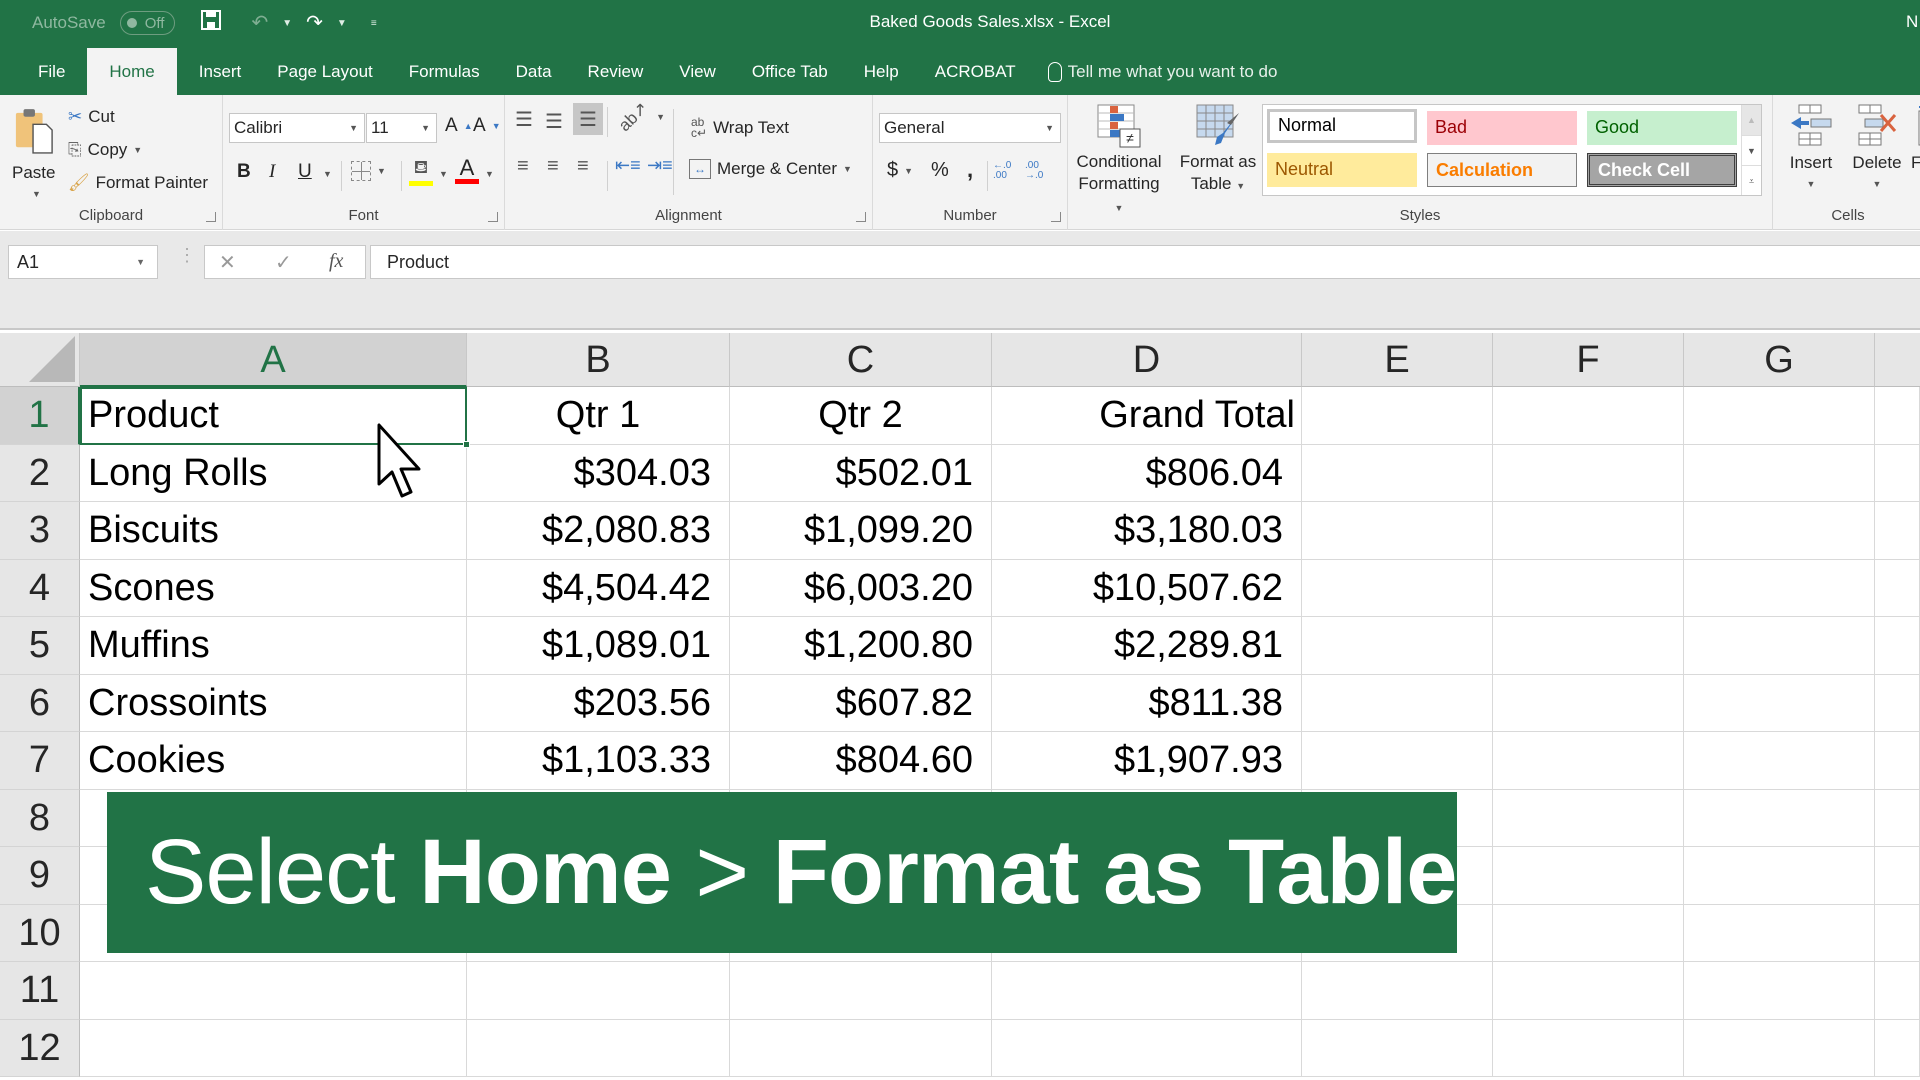  Describe the element at coordinates (660, 165) in the screenshot. I see `increase-indent-button: ⇥≡` at that location.